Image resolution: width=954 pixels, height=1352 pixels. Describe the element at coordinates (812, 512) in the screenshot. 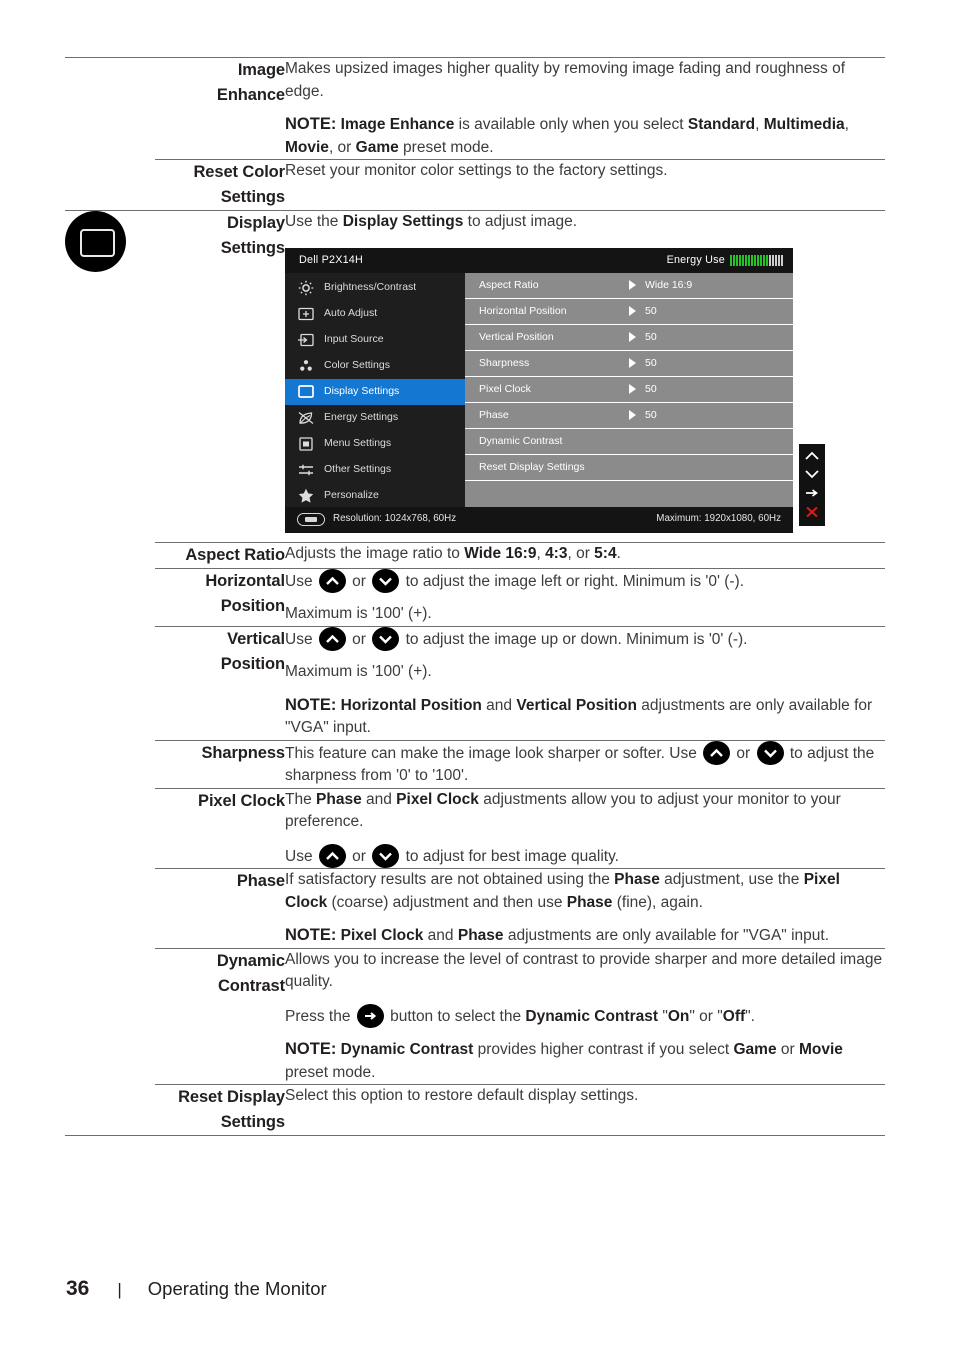

I see `close-x-icon` at that location.